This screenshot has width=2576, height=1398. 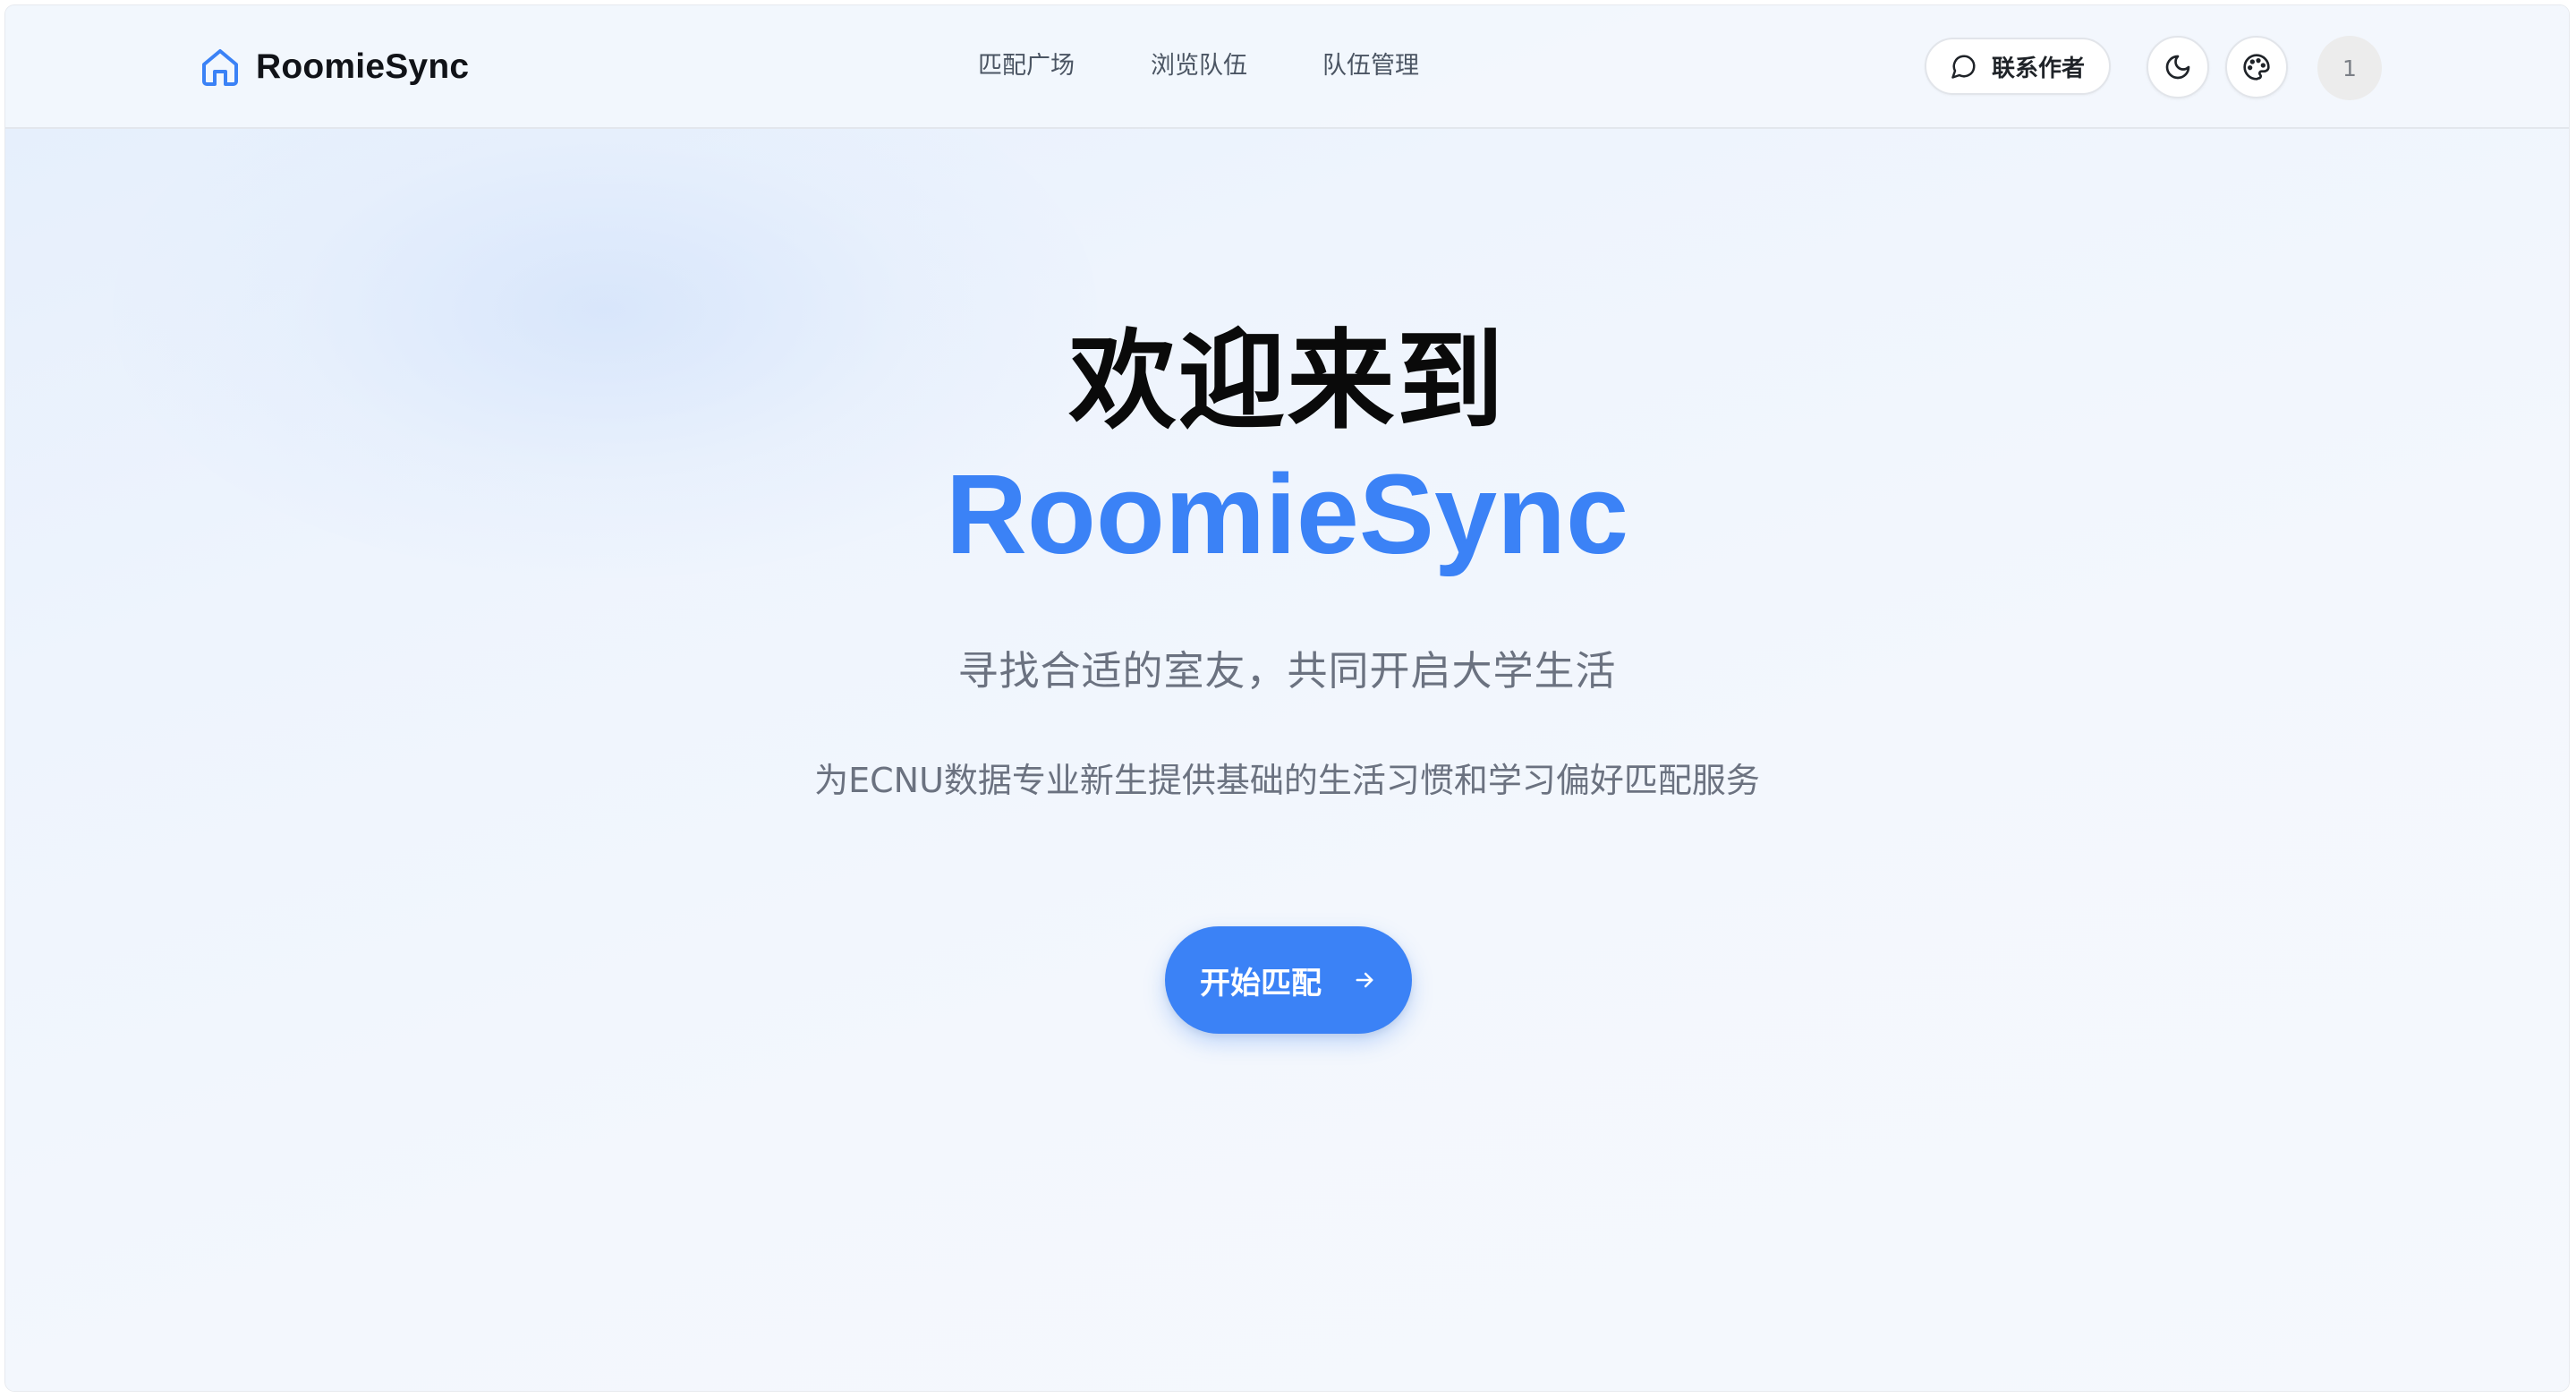 What do you see at coordinates (1287, 780) in the screenshot?
I see `hero-description: 为ECNU数据专业新生提供基础的生活习惯和学习偏好匹配服务` at bounding box center [1287, 780].